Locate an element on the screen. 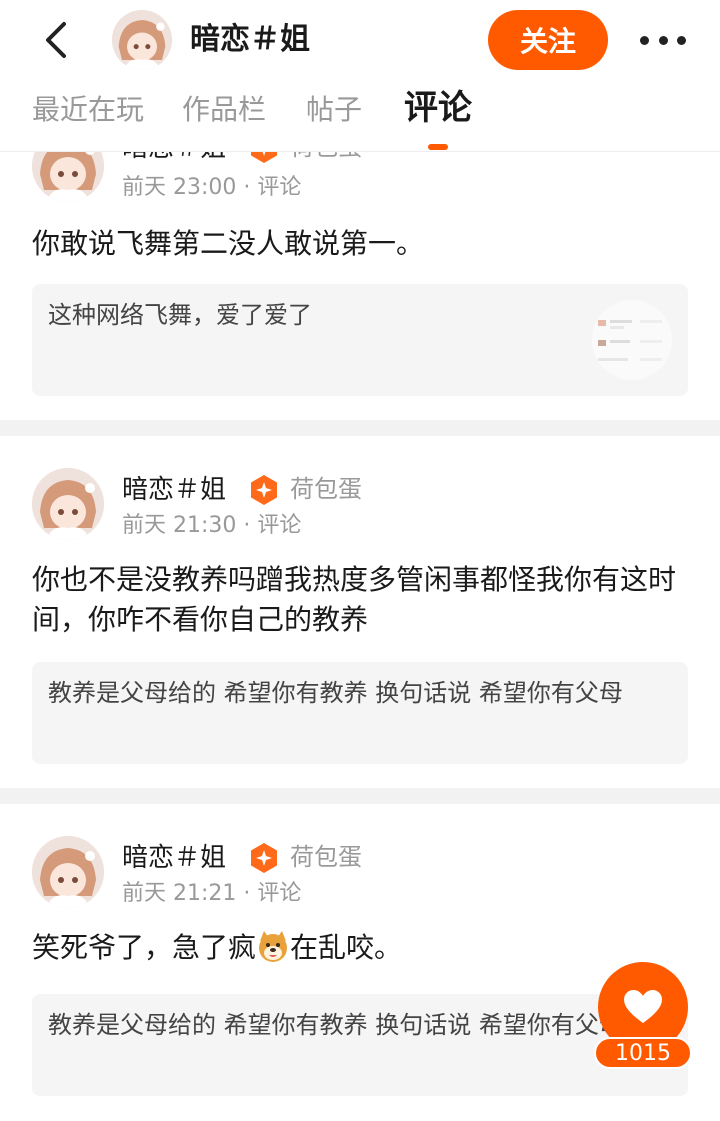 The height and width of the screenshot is (1121, 720). top-bar: 暗恋＃姐 关注 is located at coordinates (360, 40).